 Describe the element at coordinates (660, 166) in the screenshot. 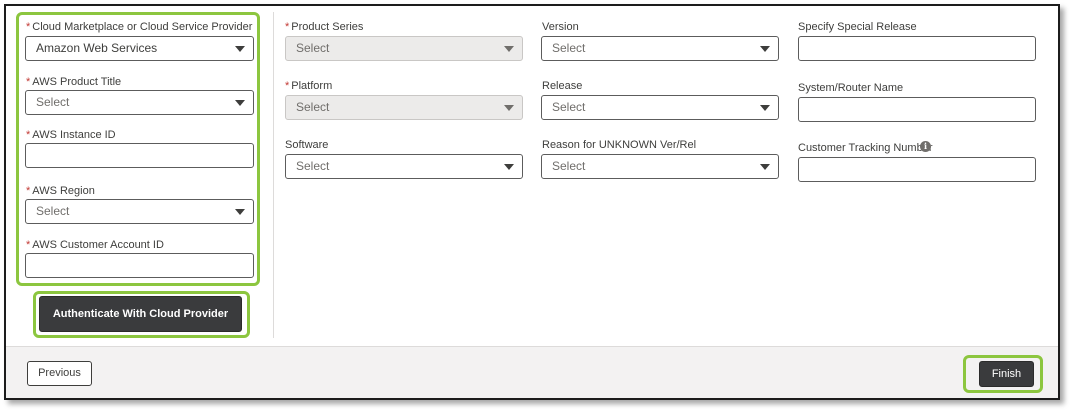

I see `reason-unknown-select: Select` at that location.